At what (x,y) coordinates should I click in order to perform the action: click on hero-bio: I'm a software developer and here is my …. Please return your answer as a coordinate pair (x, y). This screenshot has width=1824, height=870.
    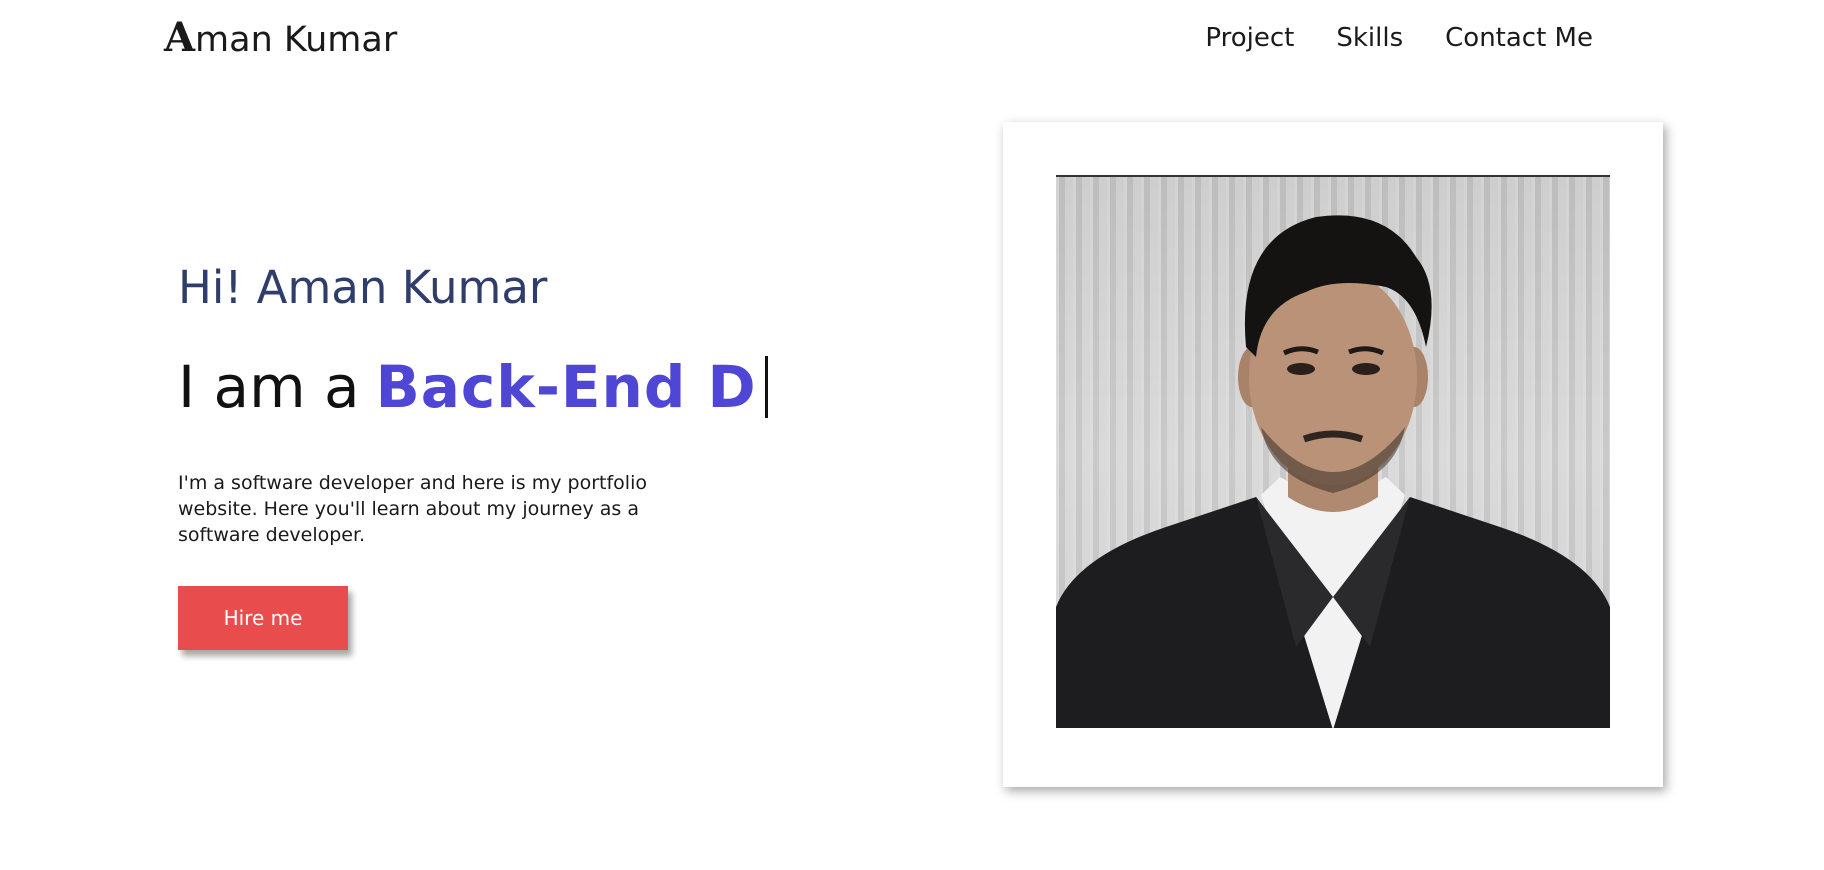
    Looking at the image, I should click on (412, 509).